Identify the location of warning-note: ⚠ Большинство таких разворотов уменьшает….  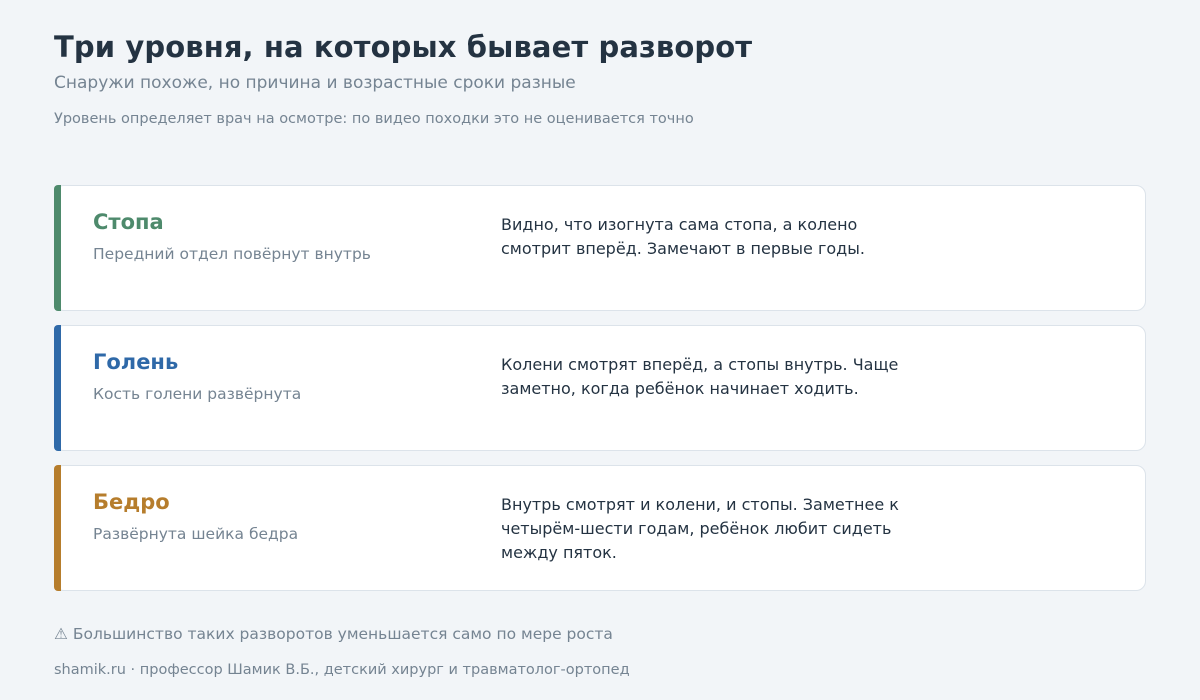
(333, 634).